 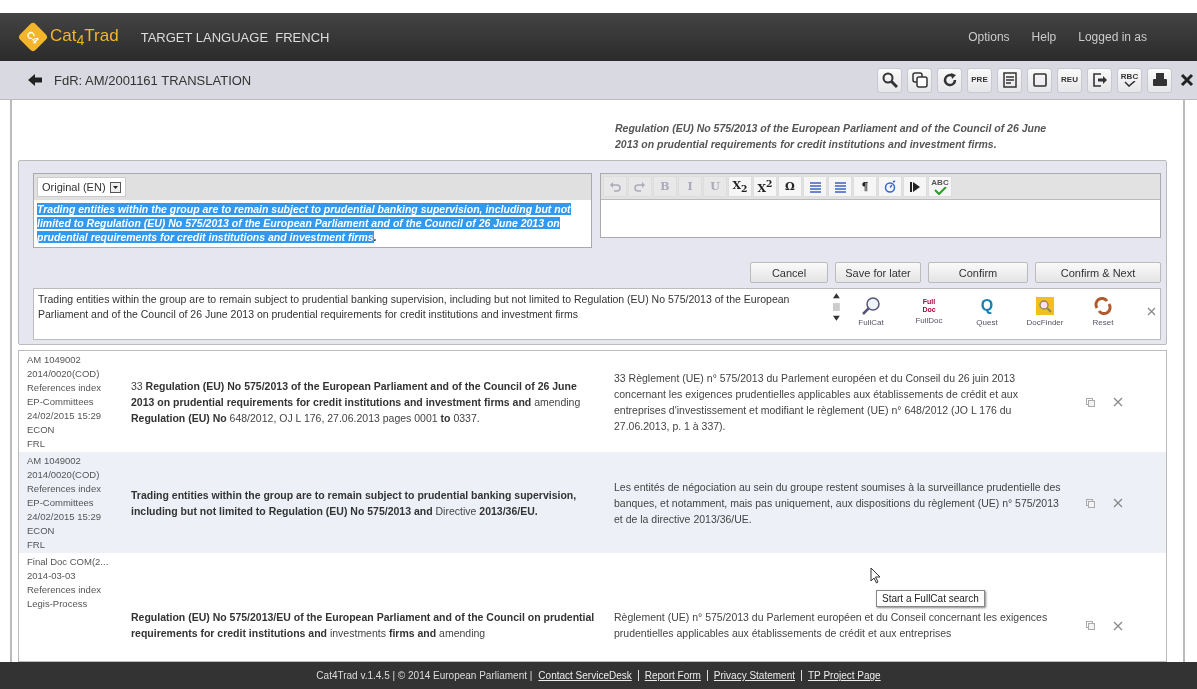 I want to click on back-arrow-icon, so click(x=35, y=80).